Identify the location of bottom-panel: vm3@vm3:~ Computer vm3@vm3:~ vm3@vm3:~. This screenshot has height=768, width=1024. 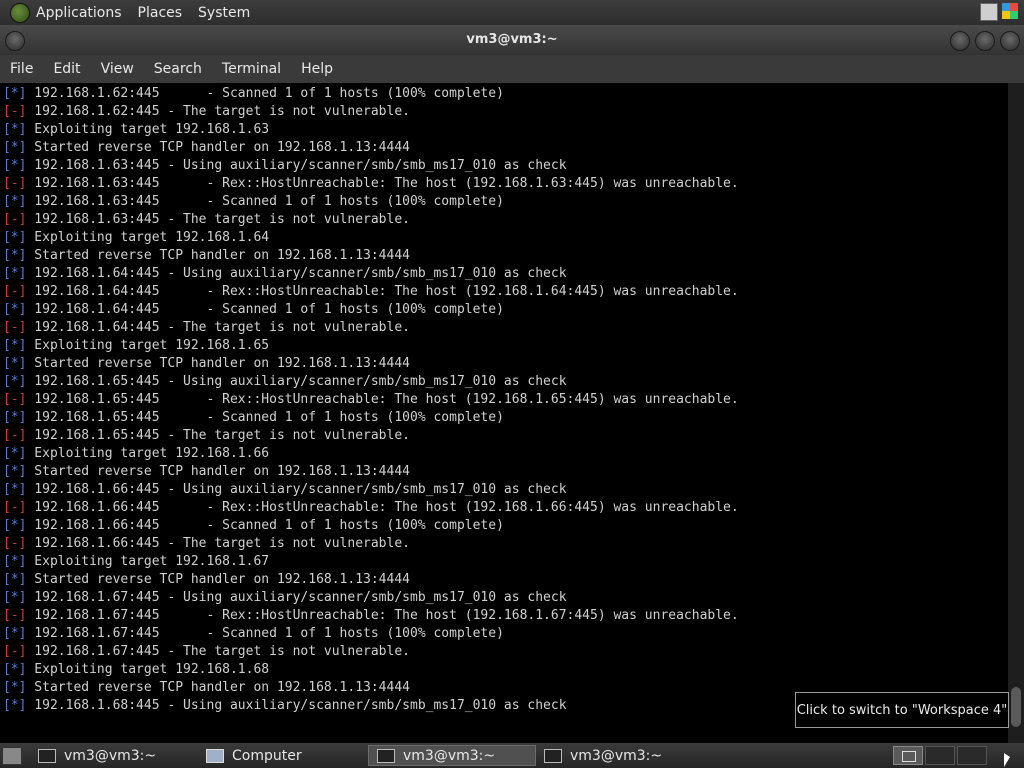
(512, 755).